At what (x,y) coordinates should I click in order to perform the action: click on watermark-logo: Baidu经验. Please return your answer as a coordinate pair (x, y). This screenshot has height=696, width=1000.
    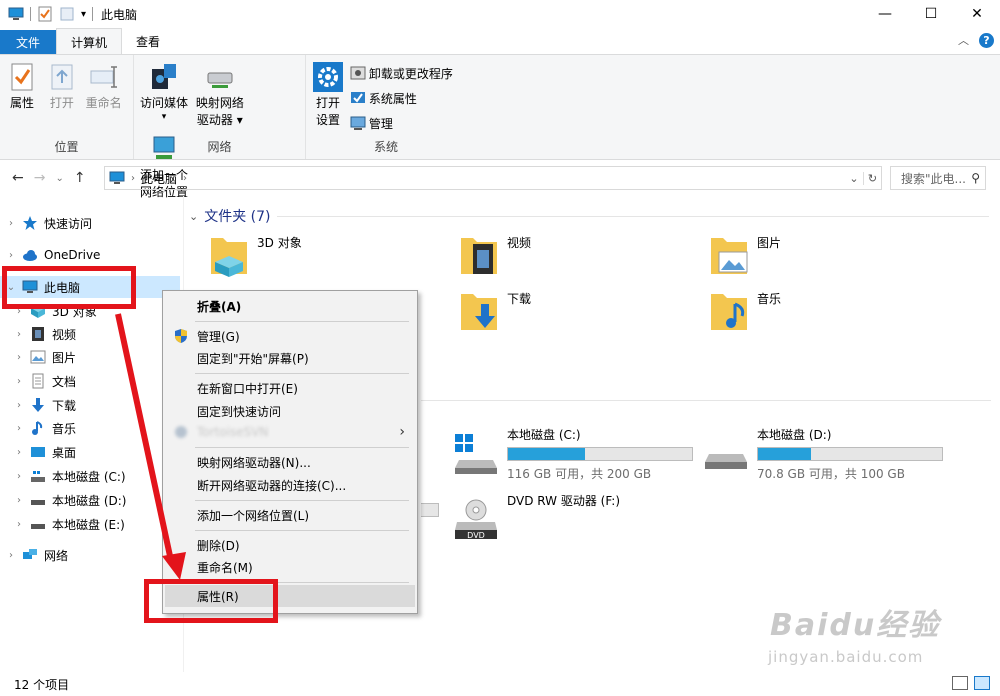
    Looking at the image, I should click on (855, 625).